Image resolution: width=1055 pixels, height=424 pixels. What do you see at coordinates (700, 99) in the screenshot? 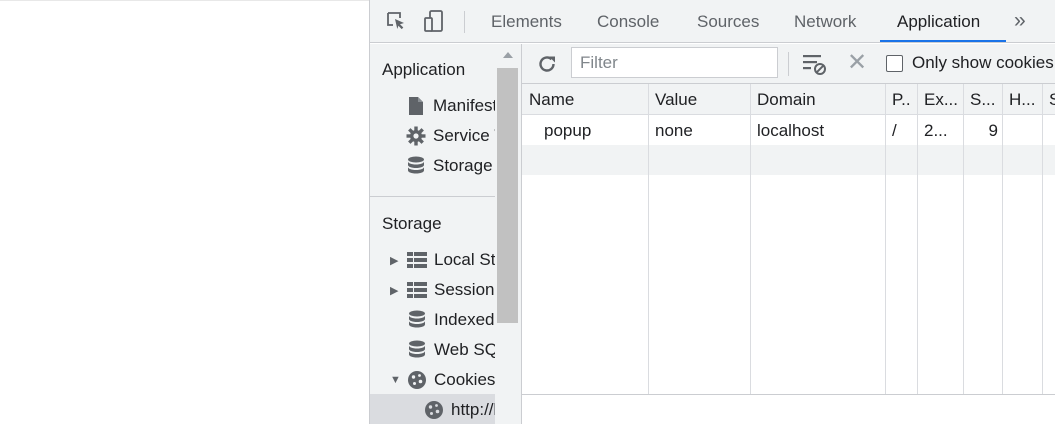
I see `column-header-value: Value` at bounding box center [700, 99].